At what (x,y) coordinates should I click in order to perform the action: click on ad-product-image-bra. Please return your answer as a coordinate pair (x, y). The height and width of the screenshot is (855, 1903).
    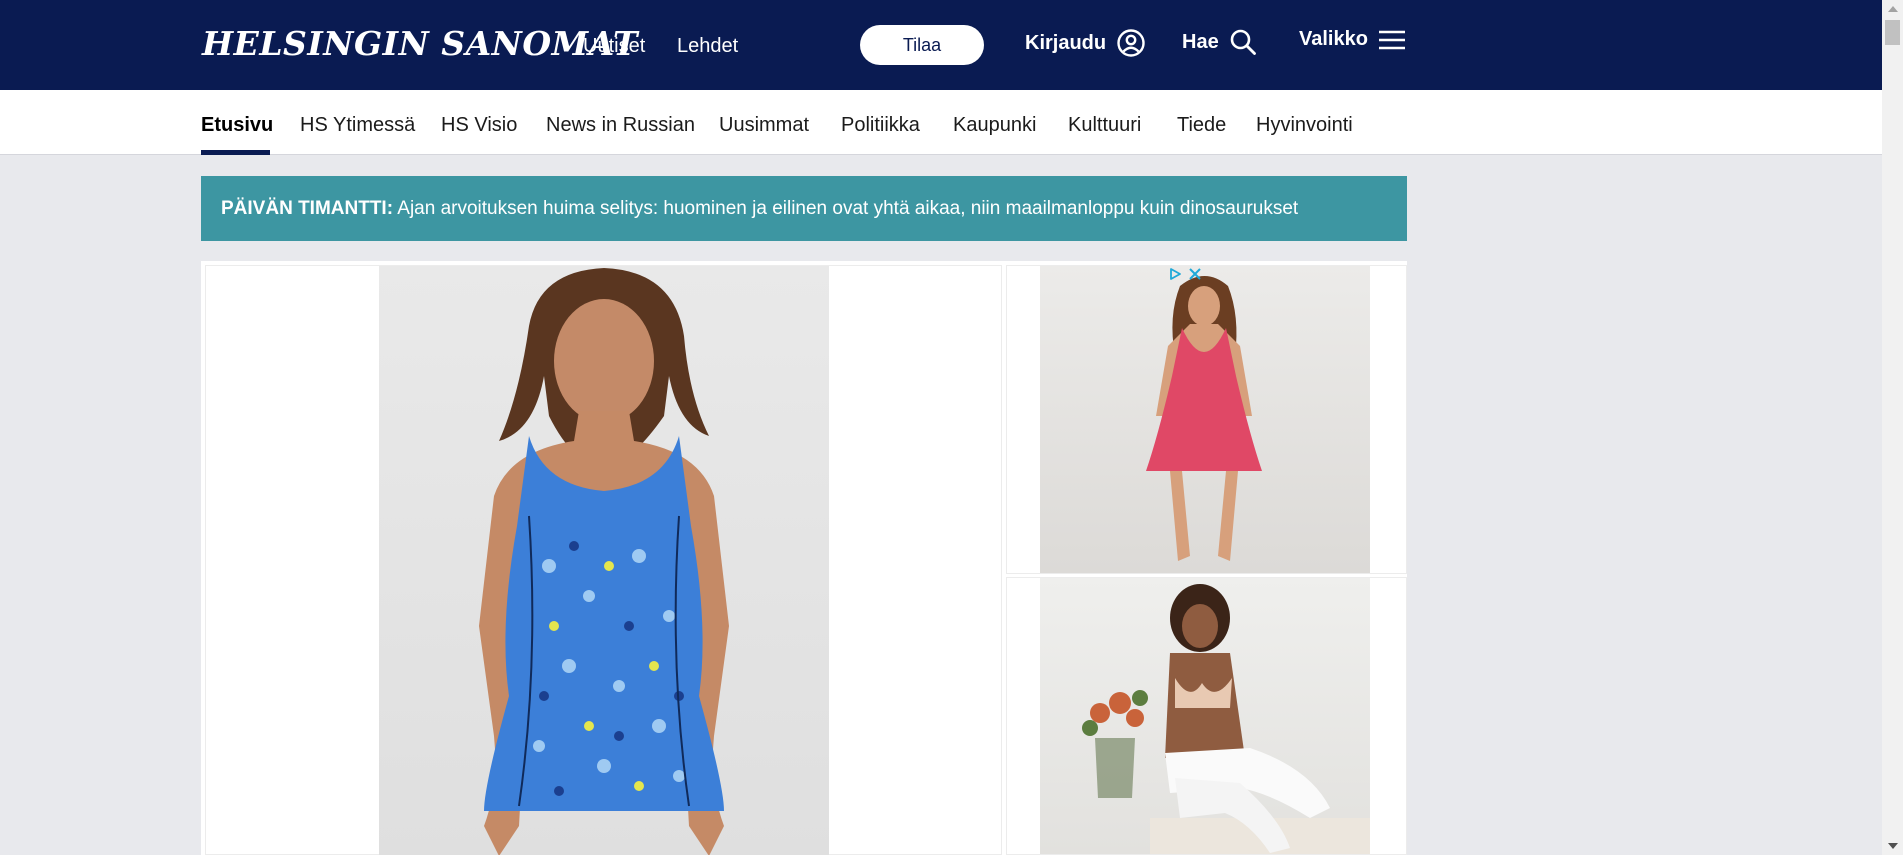
    Looking at the image, I should click on (1205, 716).